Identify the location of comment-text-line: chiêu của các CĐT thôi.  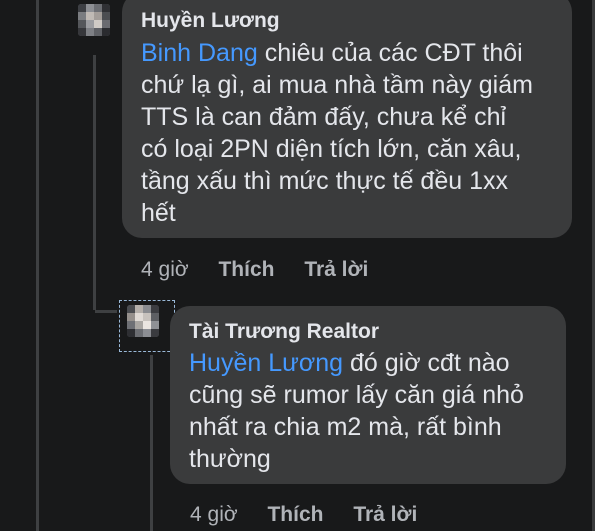
(390, 53).